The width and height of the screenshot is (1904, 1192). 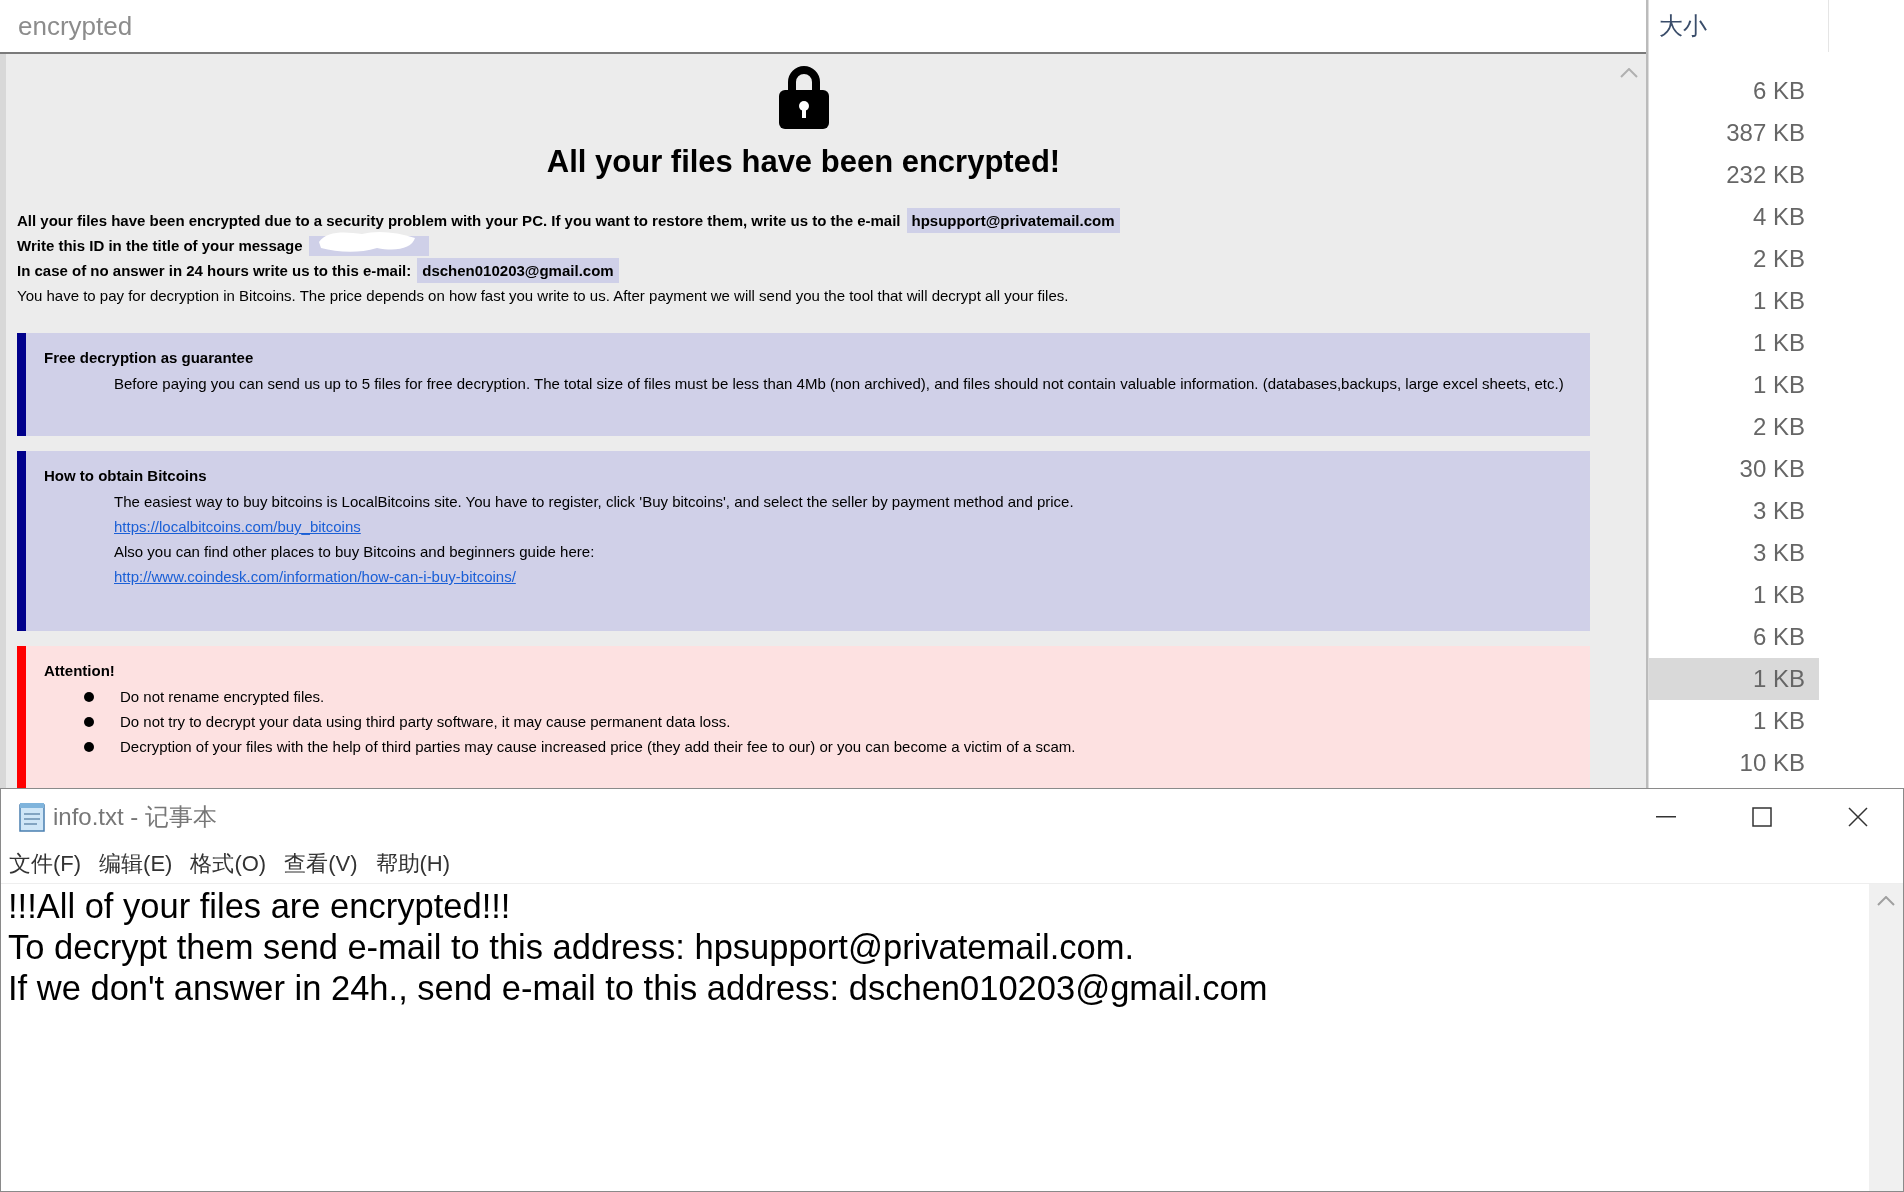 I want to click on link: http://www.coindesk.com/information/how-can-i-buy-bitcoins/, so click(x=315, y=576).